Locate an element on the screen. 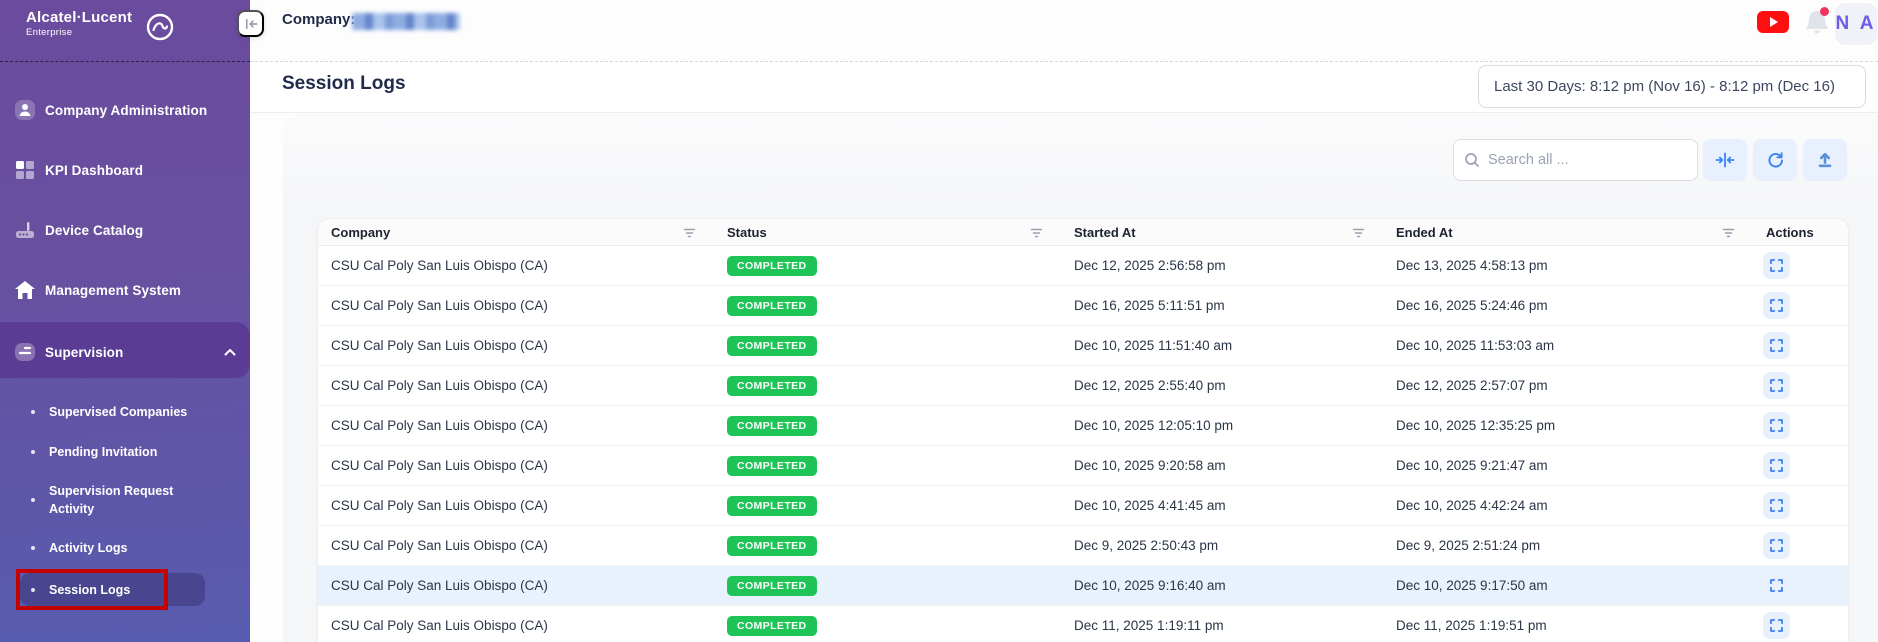  sidebar-item-label: Management System is located at coordinates (113, 290).